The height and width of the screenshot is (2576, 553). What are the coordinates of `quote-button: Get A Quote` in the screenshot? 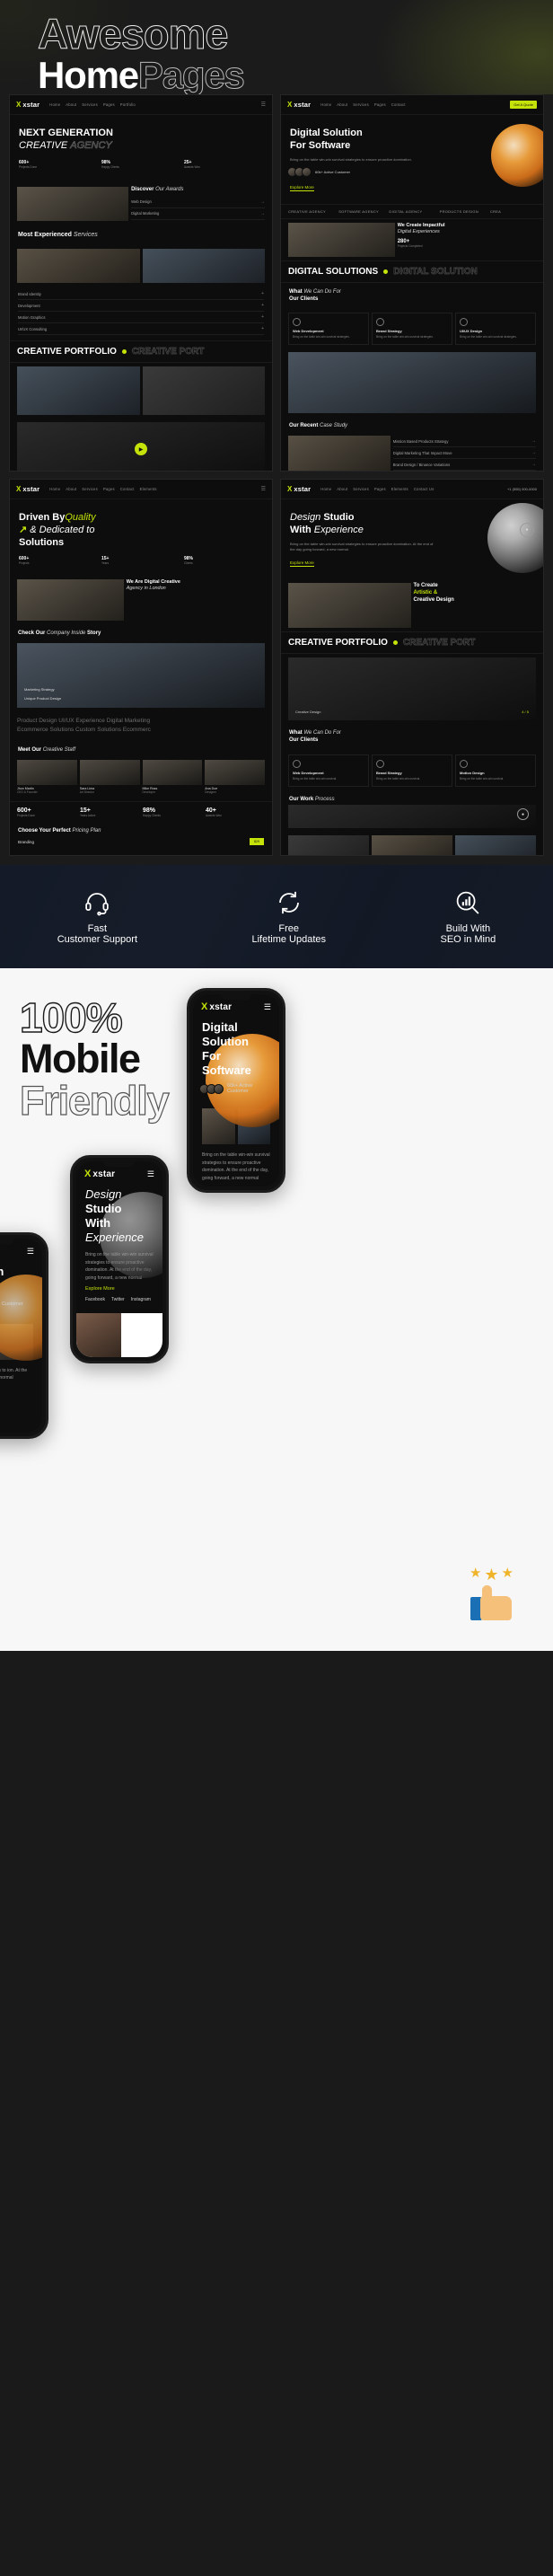 It's located at (523, 105).